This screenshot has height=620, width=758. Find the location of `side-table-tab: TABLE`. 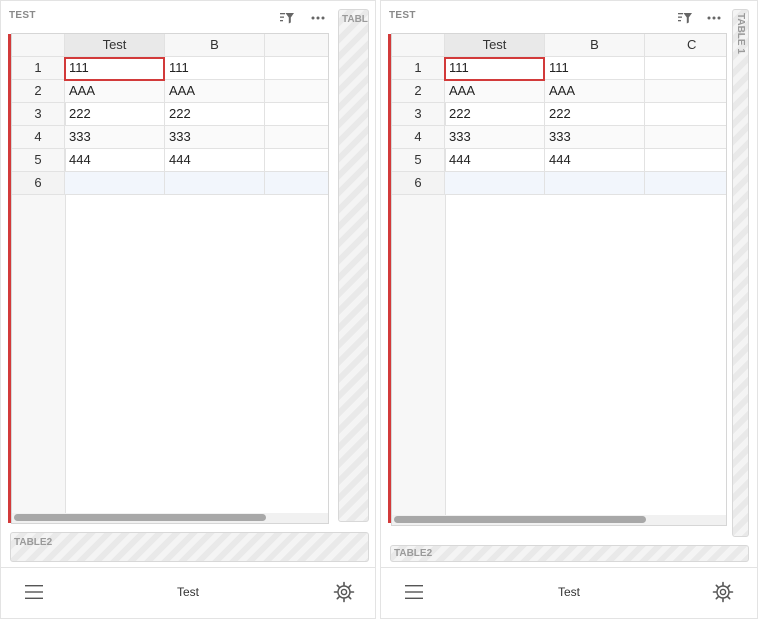

side-table-tab: TABLE is located at coordinates (353, 265).